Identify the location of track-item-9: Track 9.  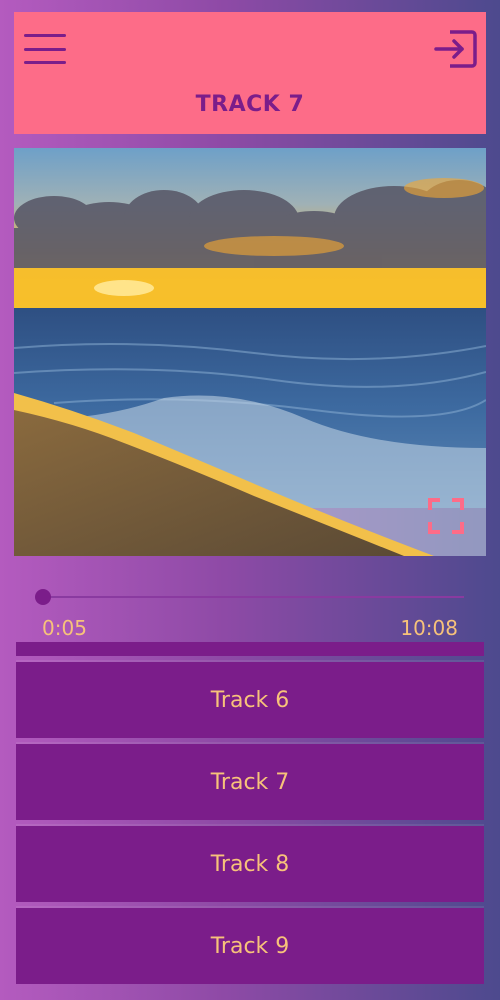
(250, 946).